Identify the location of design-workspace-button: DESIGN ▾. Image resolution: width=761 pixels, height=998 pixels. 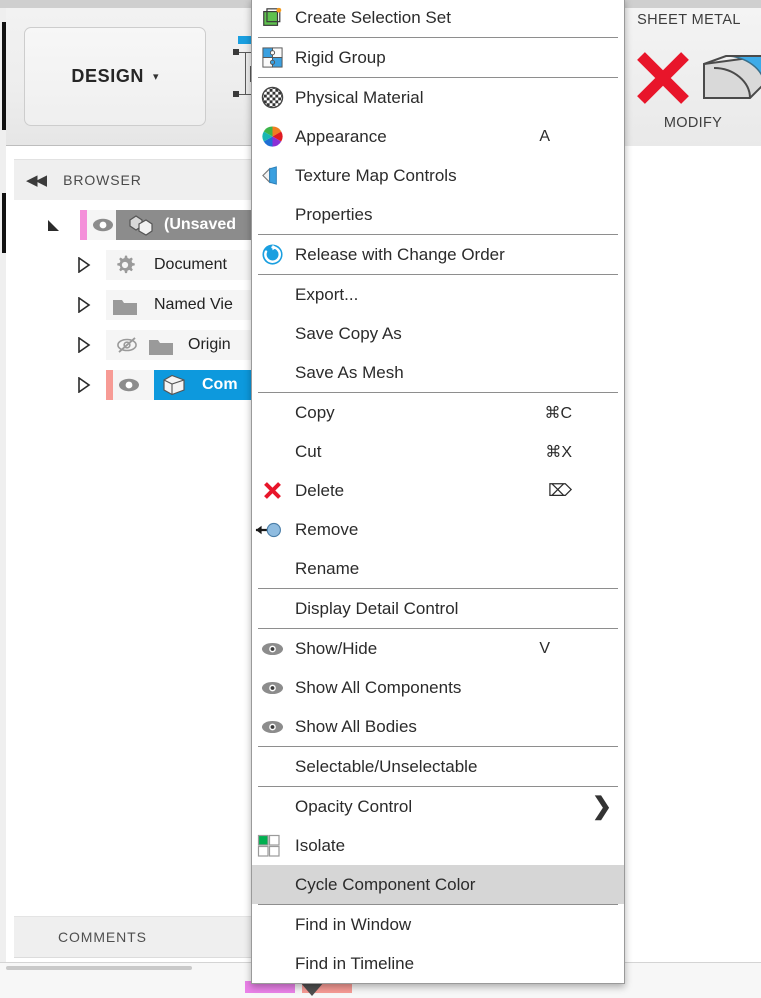
(115, 76).